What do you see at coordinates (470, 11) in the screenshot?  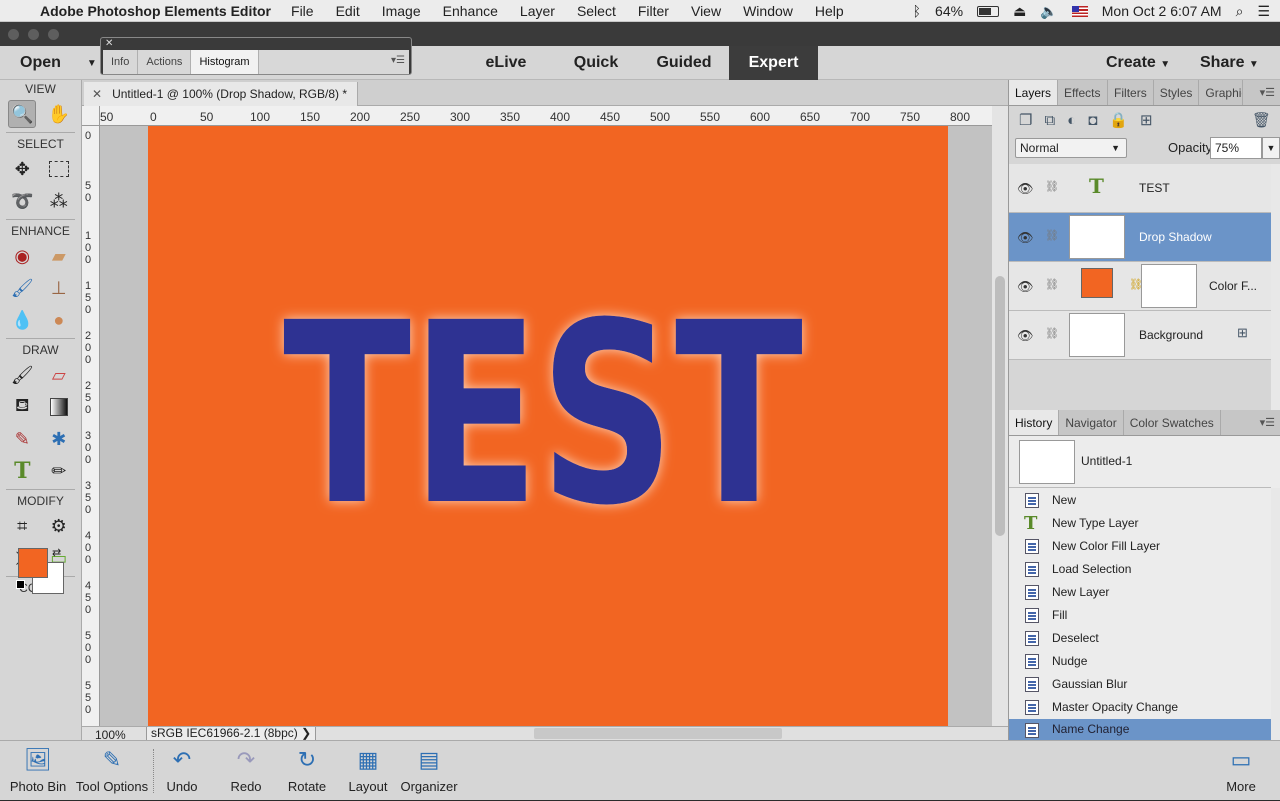 I see `menu-enhance: Enhance` at bounding box center [470, 11].